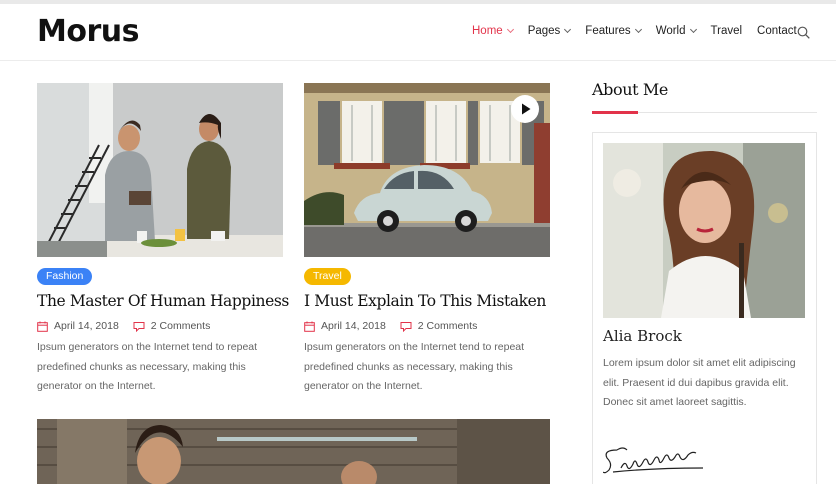  I want to click on post-image-couple, so click(160, 170).